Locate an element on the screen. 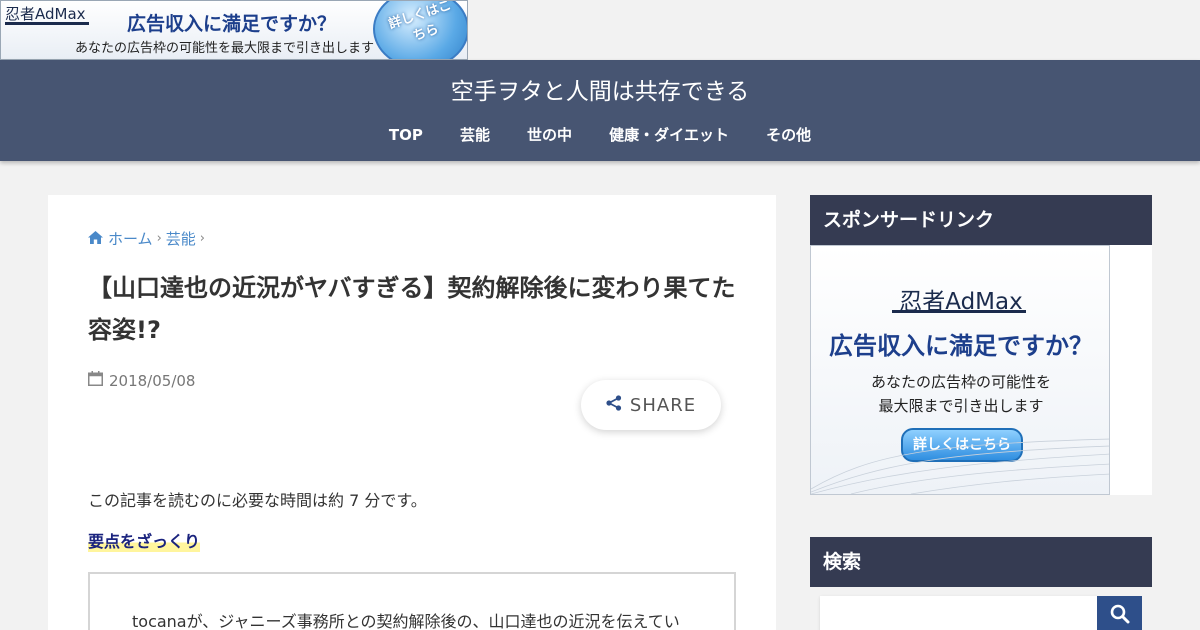 The image size is (1200, 630). main-nav: TOP 芸能 世の中 健康・ダイエット その他 is located at coordinates (600, 134).